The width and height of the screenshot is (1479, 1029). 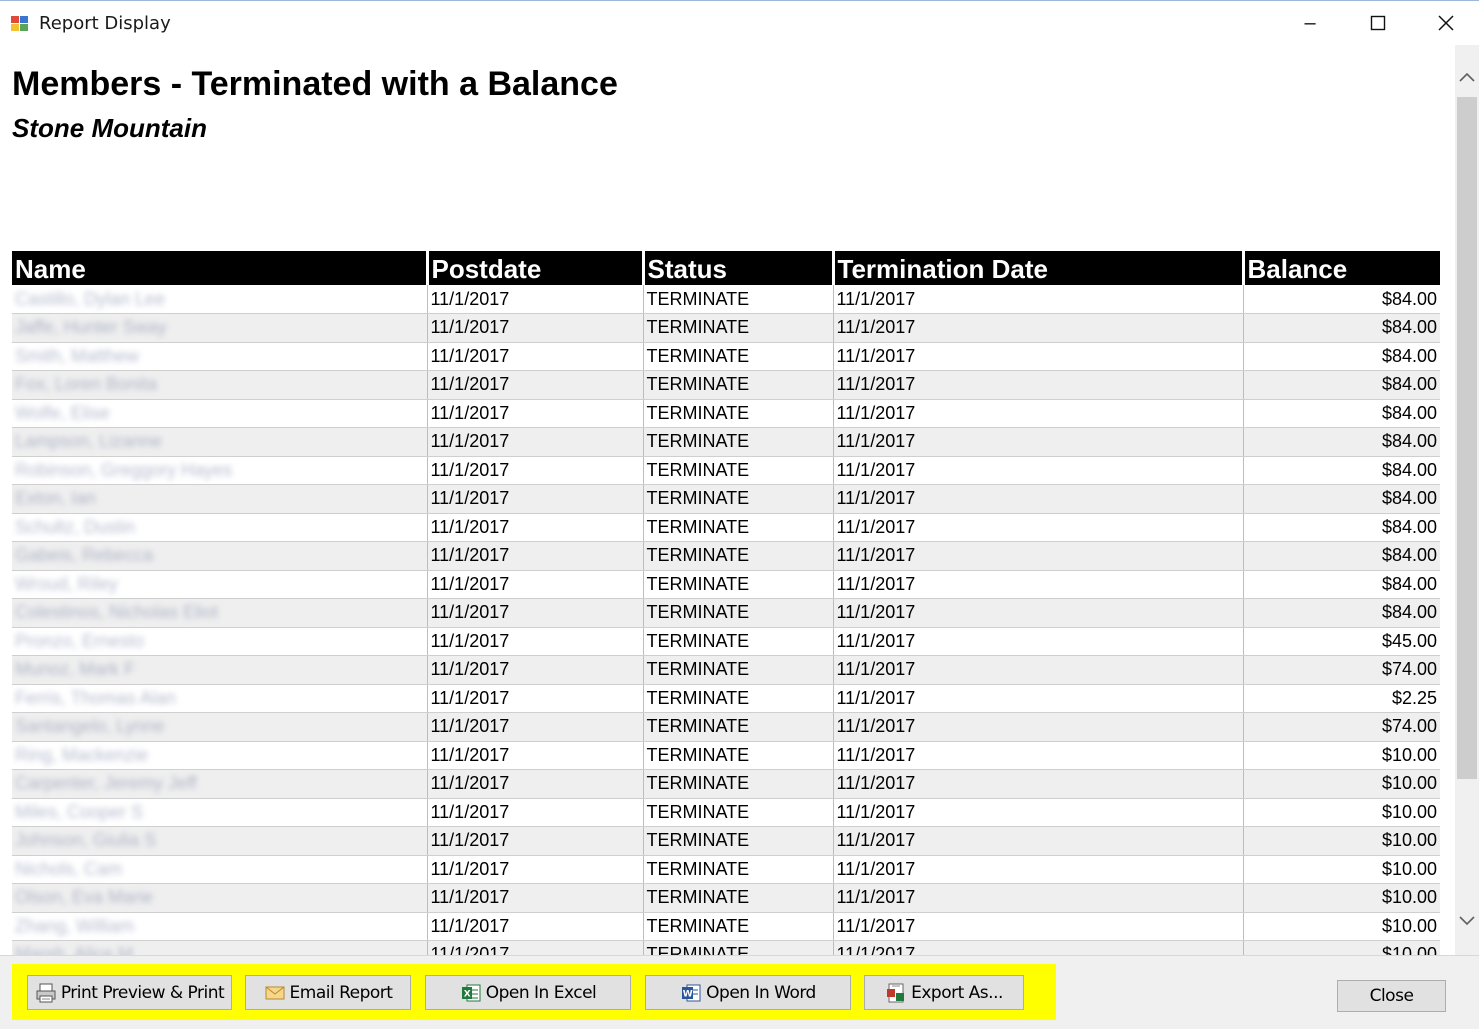 What do you see at coordinates (79, 811) in the screenshot?
I see `cell-name-text: Miles, Cooper S` at bounding box center [79, 811].